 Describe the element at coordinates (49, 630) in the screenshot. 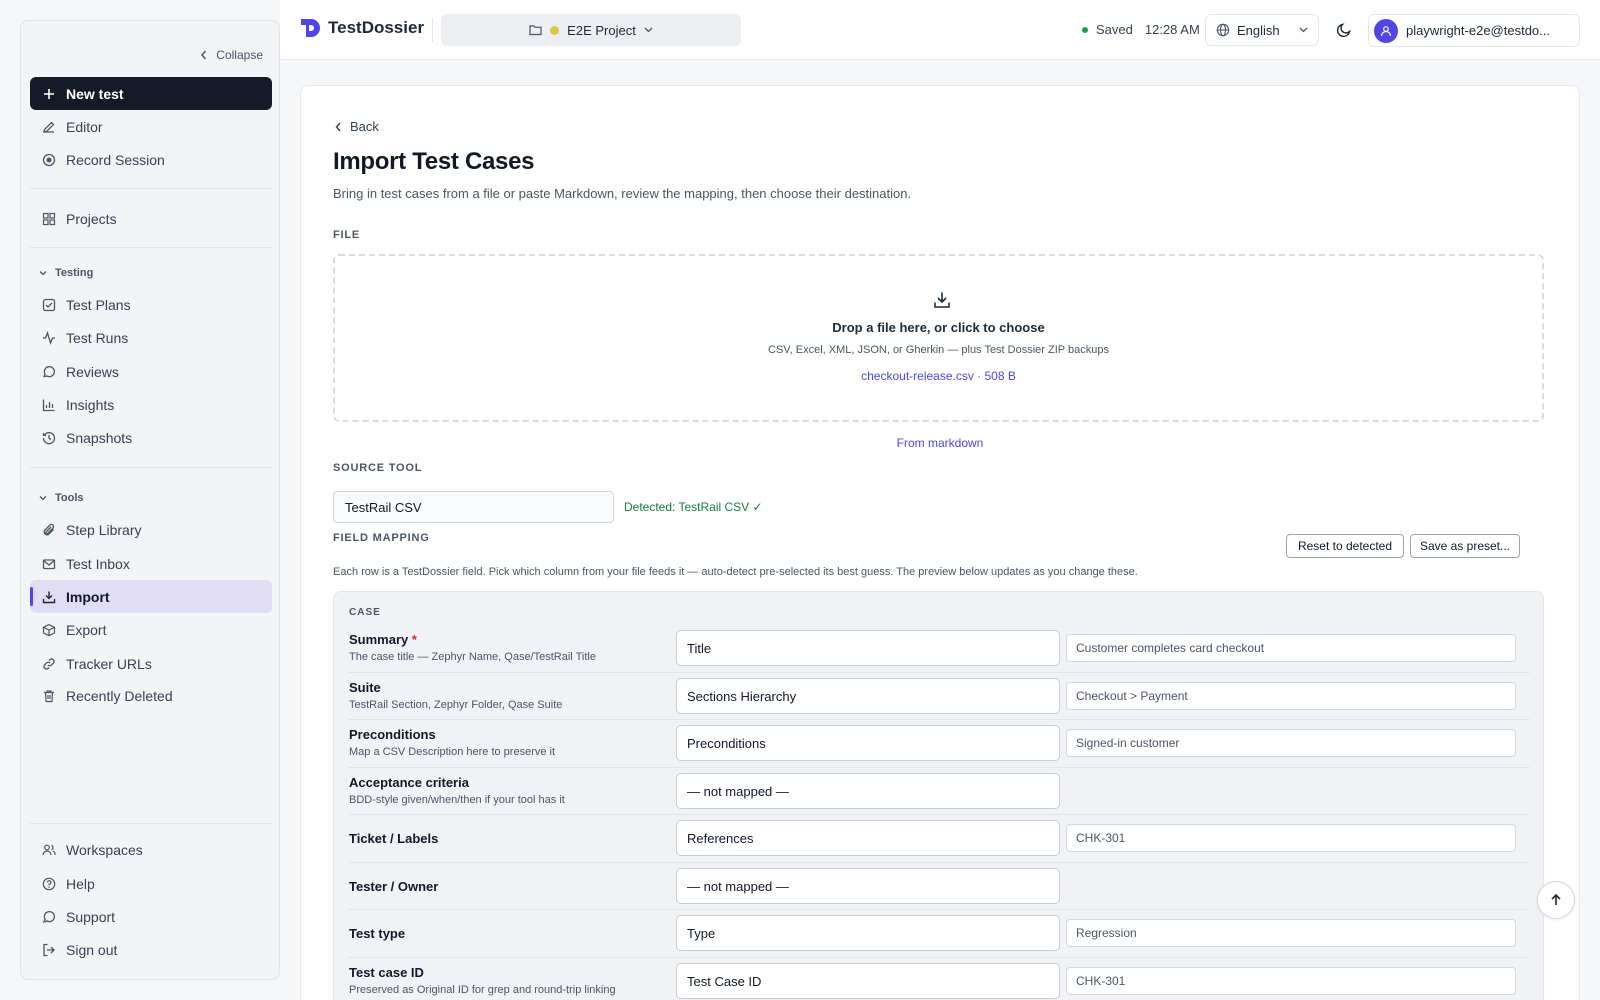

I see `package-icon` at that location.